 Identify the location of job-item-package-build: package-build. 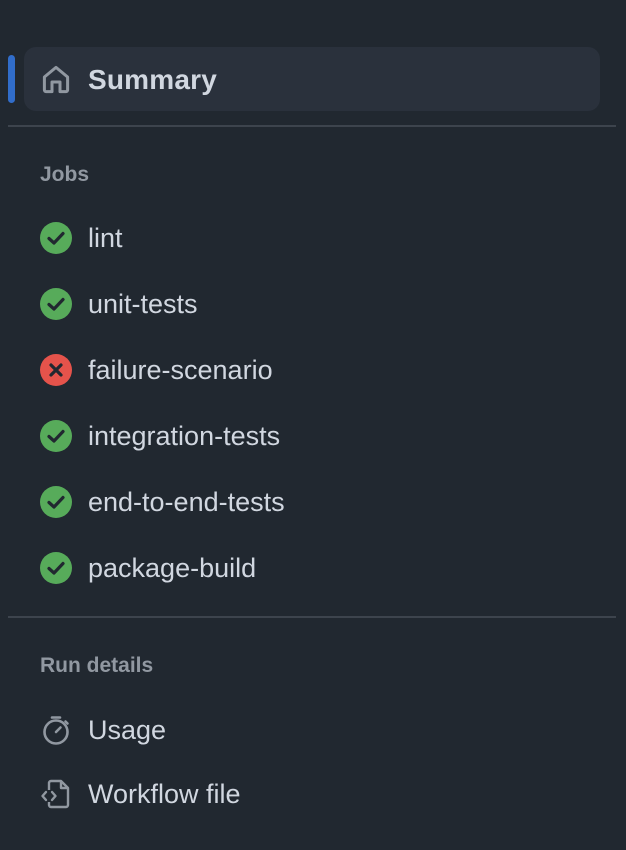
(312, 568).